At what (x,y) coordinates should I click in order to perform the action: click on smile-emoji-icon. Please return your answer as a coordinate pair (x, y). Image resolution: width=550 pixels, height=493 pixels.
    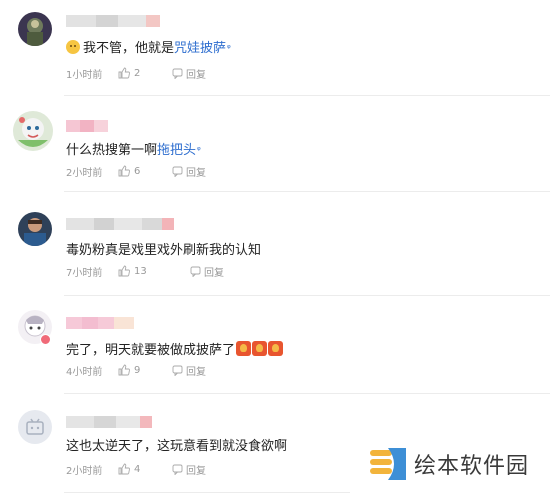
    Looking at the image, I should click on (73, 47).